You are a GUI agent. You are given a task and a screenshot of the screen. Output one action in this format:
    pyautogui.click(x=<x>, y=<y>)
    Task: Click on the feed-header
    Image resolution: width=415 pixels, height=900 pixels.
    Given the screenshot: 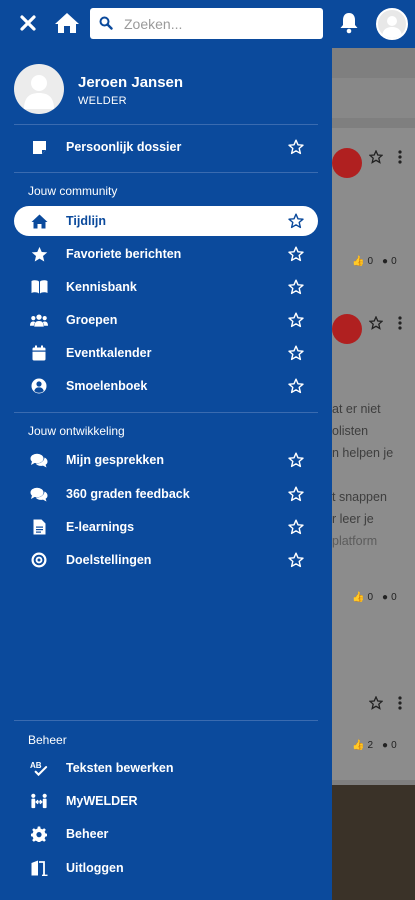 What is the action you would take?
    pyautogui.click(x=373, y=98)
    